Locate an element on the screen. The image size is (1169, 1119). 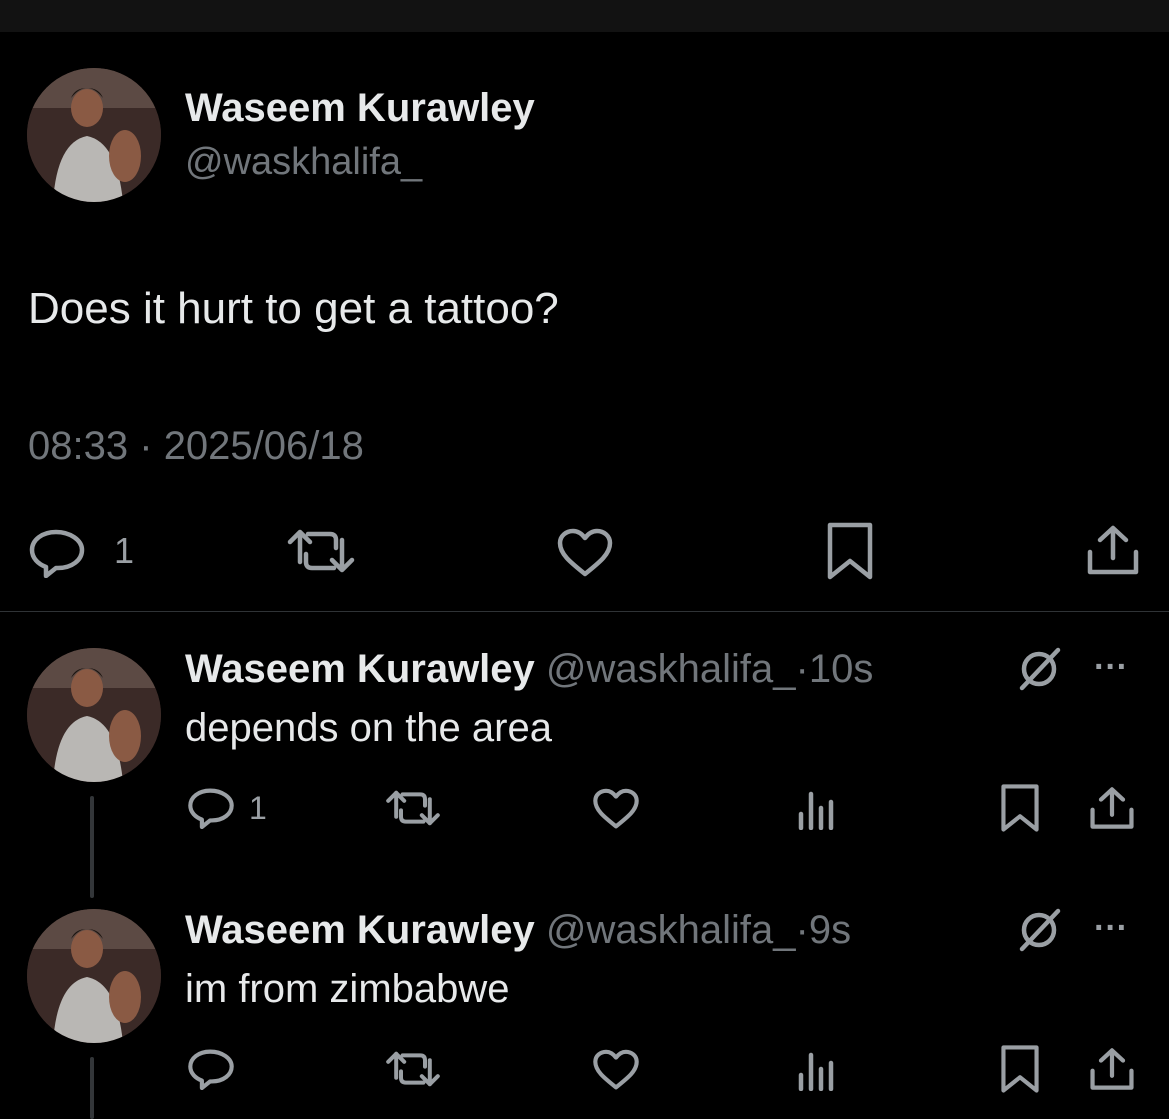
tweet-date: 2025/06/18 is located at coordinates (263, 446).